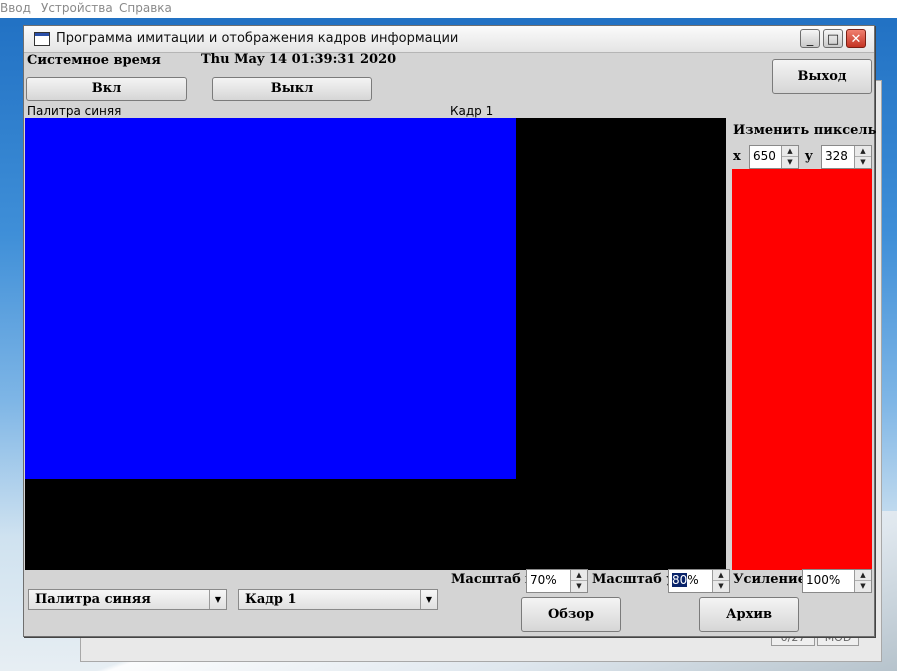 The height and width of the screenshot is (671, 897). I want to click on browse-button: Обзор, so click(571, 614).